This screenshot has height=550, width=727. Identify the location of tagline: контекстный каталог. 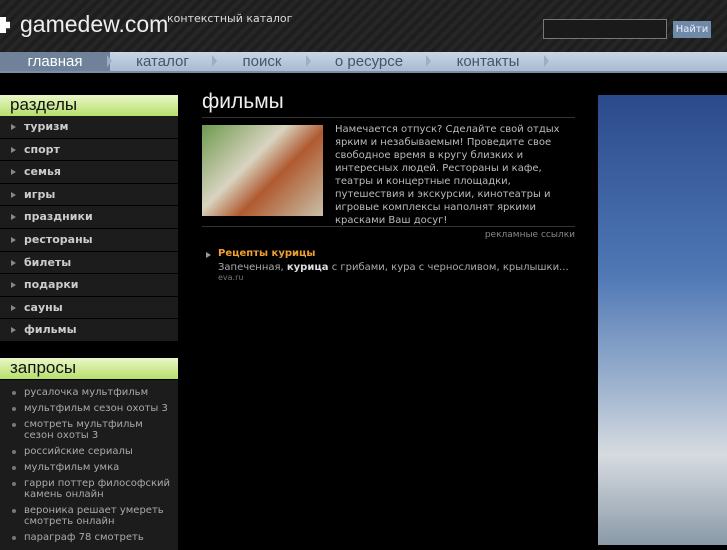
(230, 18).